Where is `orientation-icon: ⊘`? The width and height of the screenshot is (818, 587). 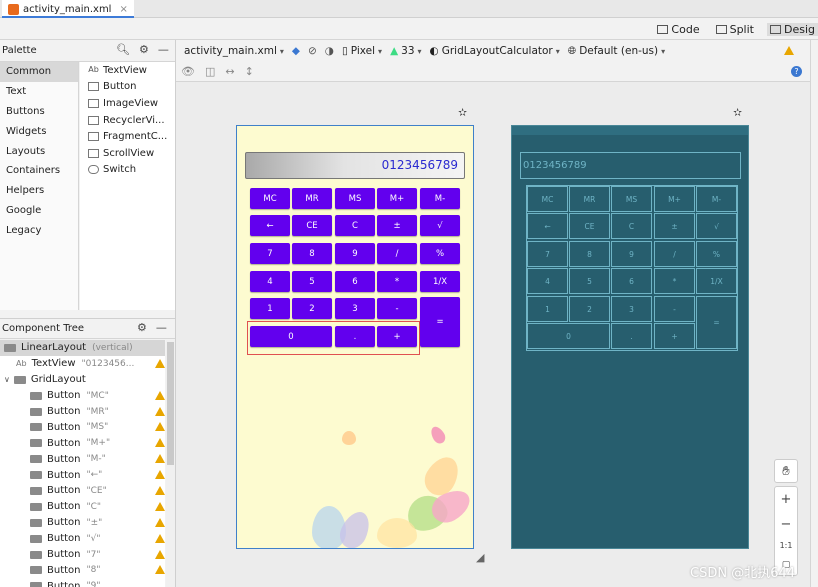 orientation-icon: ⊘ is located at coordinates (312, 51).